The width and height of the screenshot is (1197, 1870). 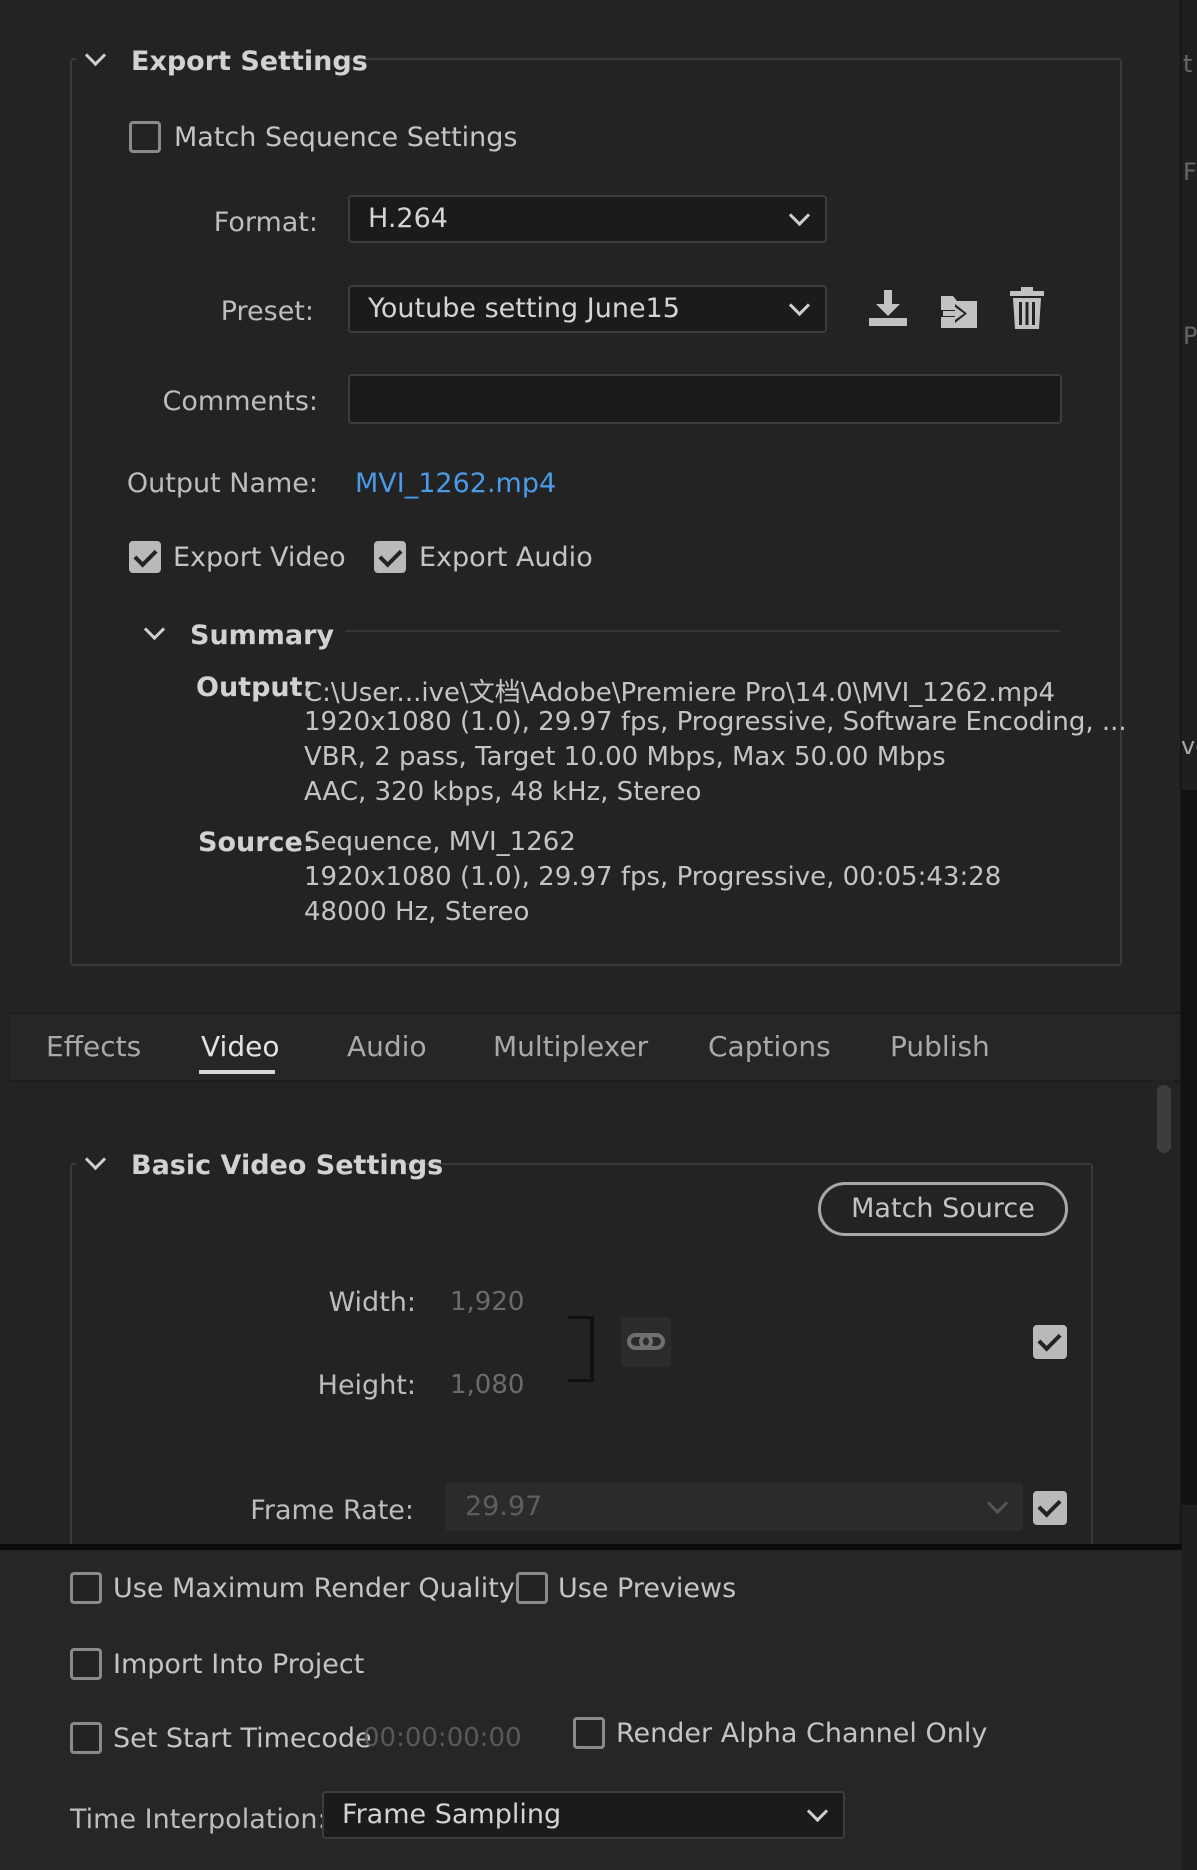 What do you see at coordinates (267, 311) in the screenshot?
I see `preset-label: Preset:` at bounding box center [267, 311].